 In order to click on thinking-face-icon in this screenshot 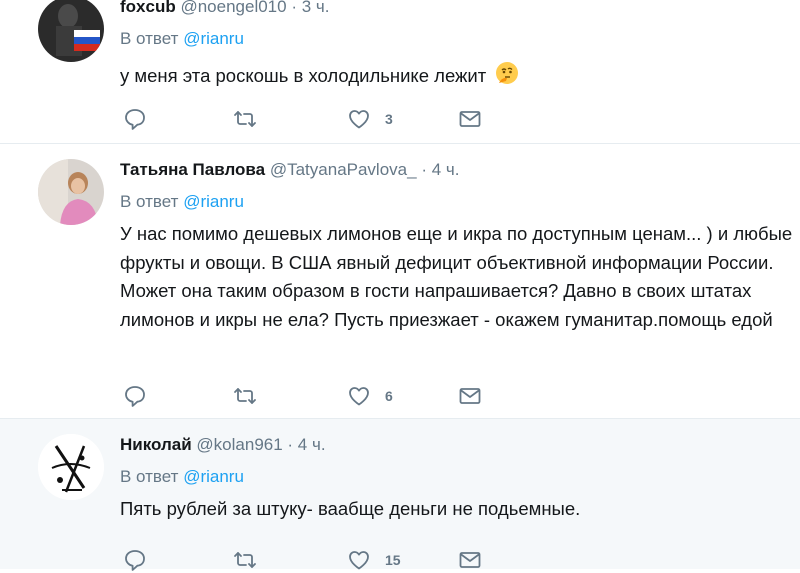, I will do `click(507, 77)`.